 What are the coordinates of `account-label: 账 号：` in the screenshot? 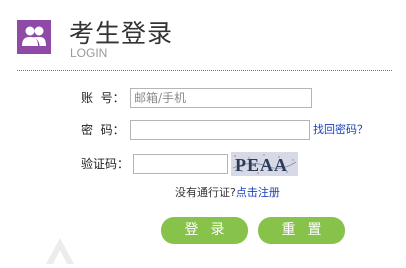 It's located at (103, 98).